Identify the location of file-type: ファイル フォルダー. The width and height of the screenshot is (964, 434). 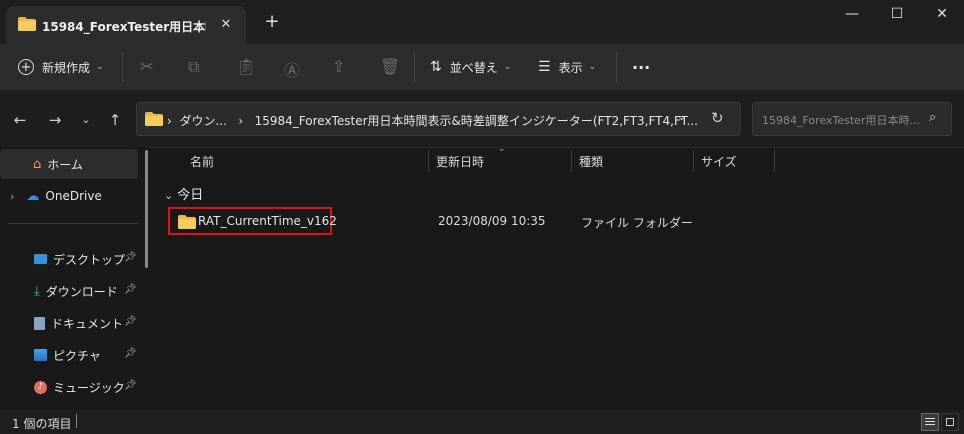
(637, 223).